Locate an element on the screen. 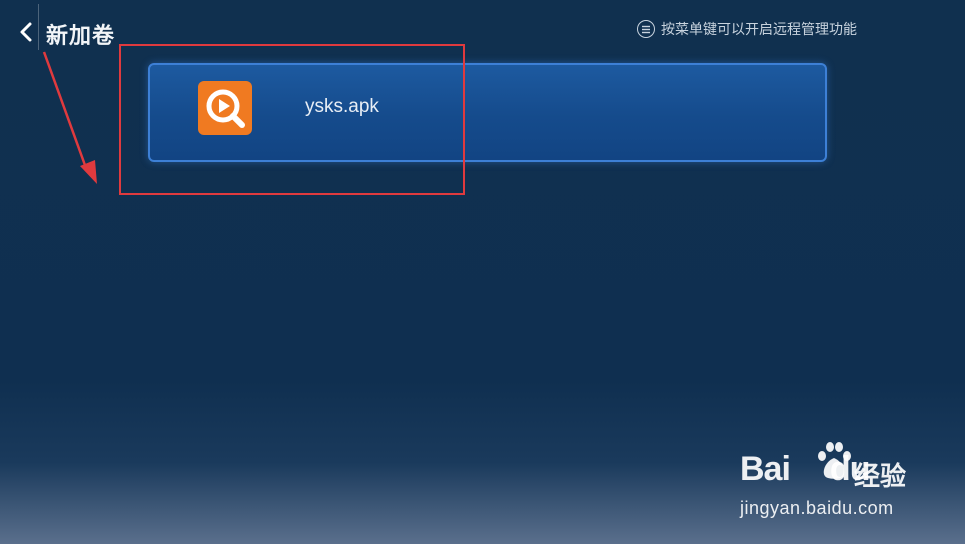 The image size is (965, 544). hint-text: 按菜单键可以开启远程管理功能 is located at coordinates (759, 30).